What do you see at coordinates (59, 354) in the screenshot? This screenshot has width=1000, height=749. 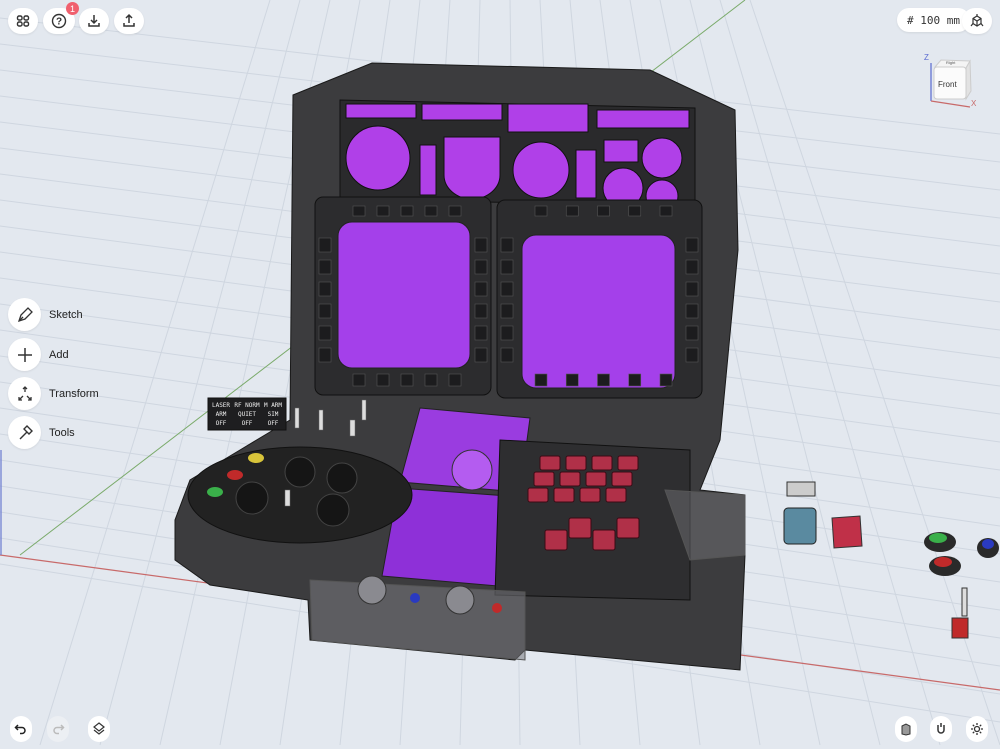 I see `menu-add-label: Add` at bounding box center [59, 354].